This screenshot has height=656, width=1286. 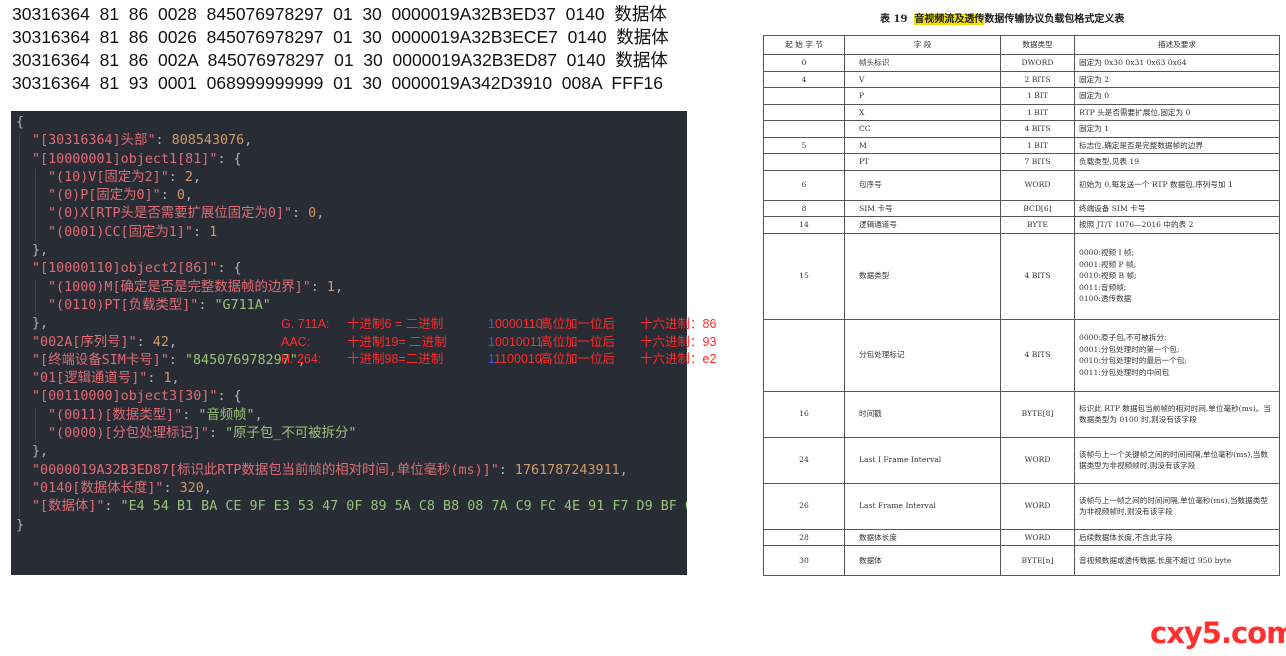 I want to click on cell-field: 数据体, so click(x=922, y=560).